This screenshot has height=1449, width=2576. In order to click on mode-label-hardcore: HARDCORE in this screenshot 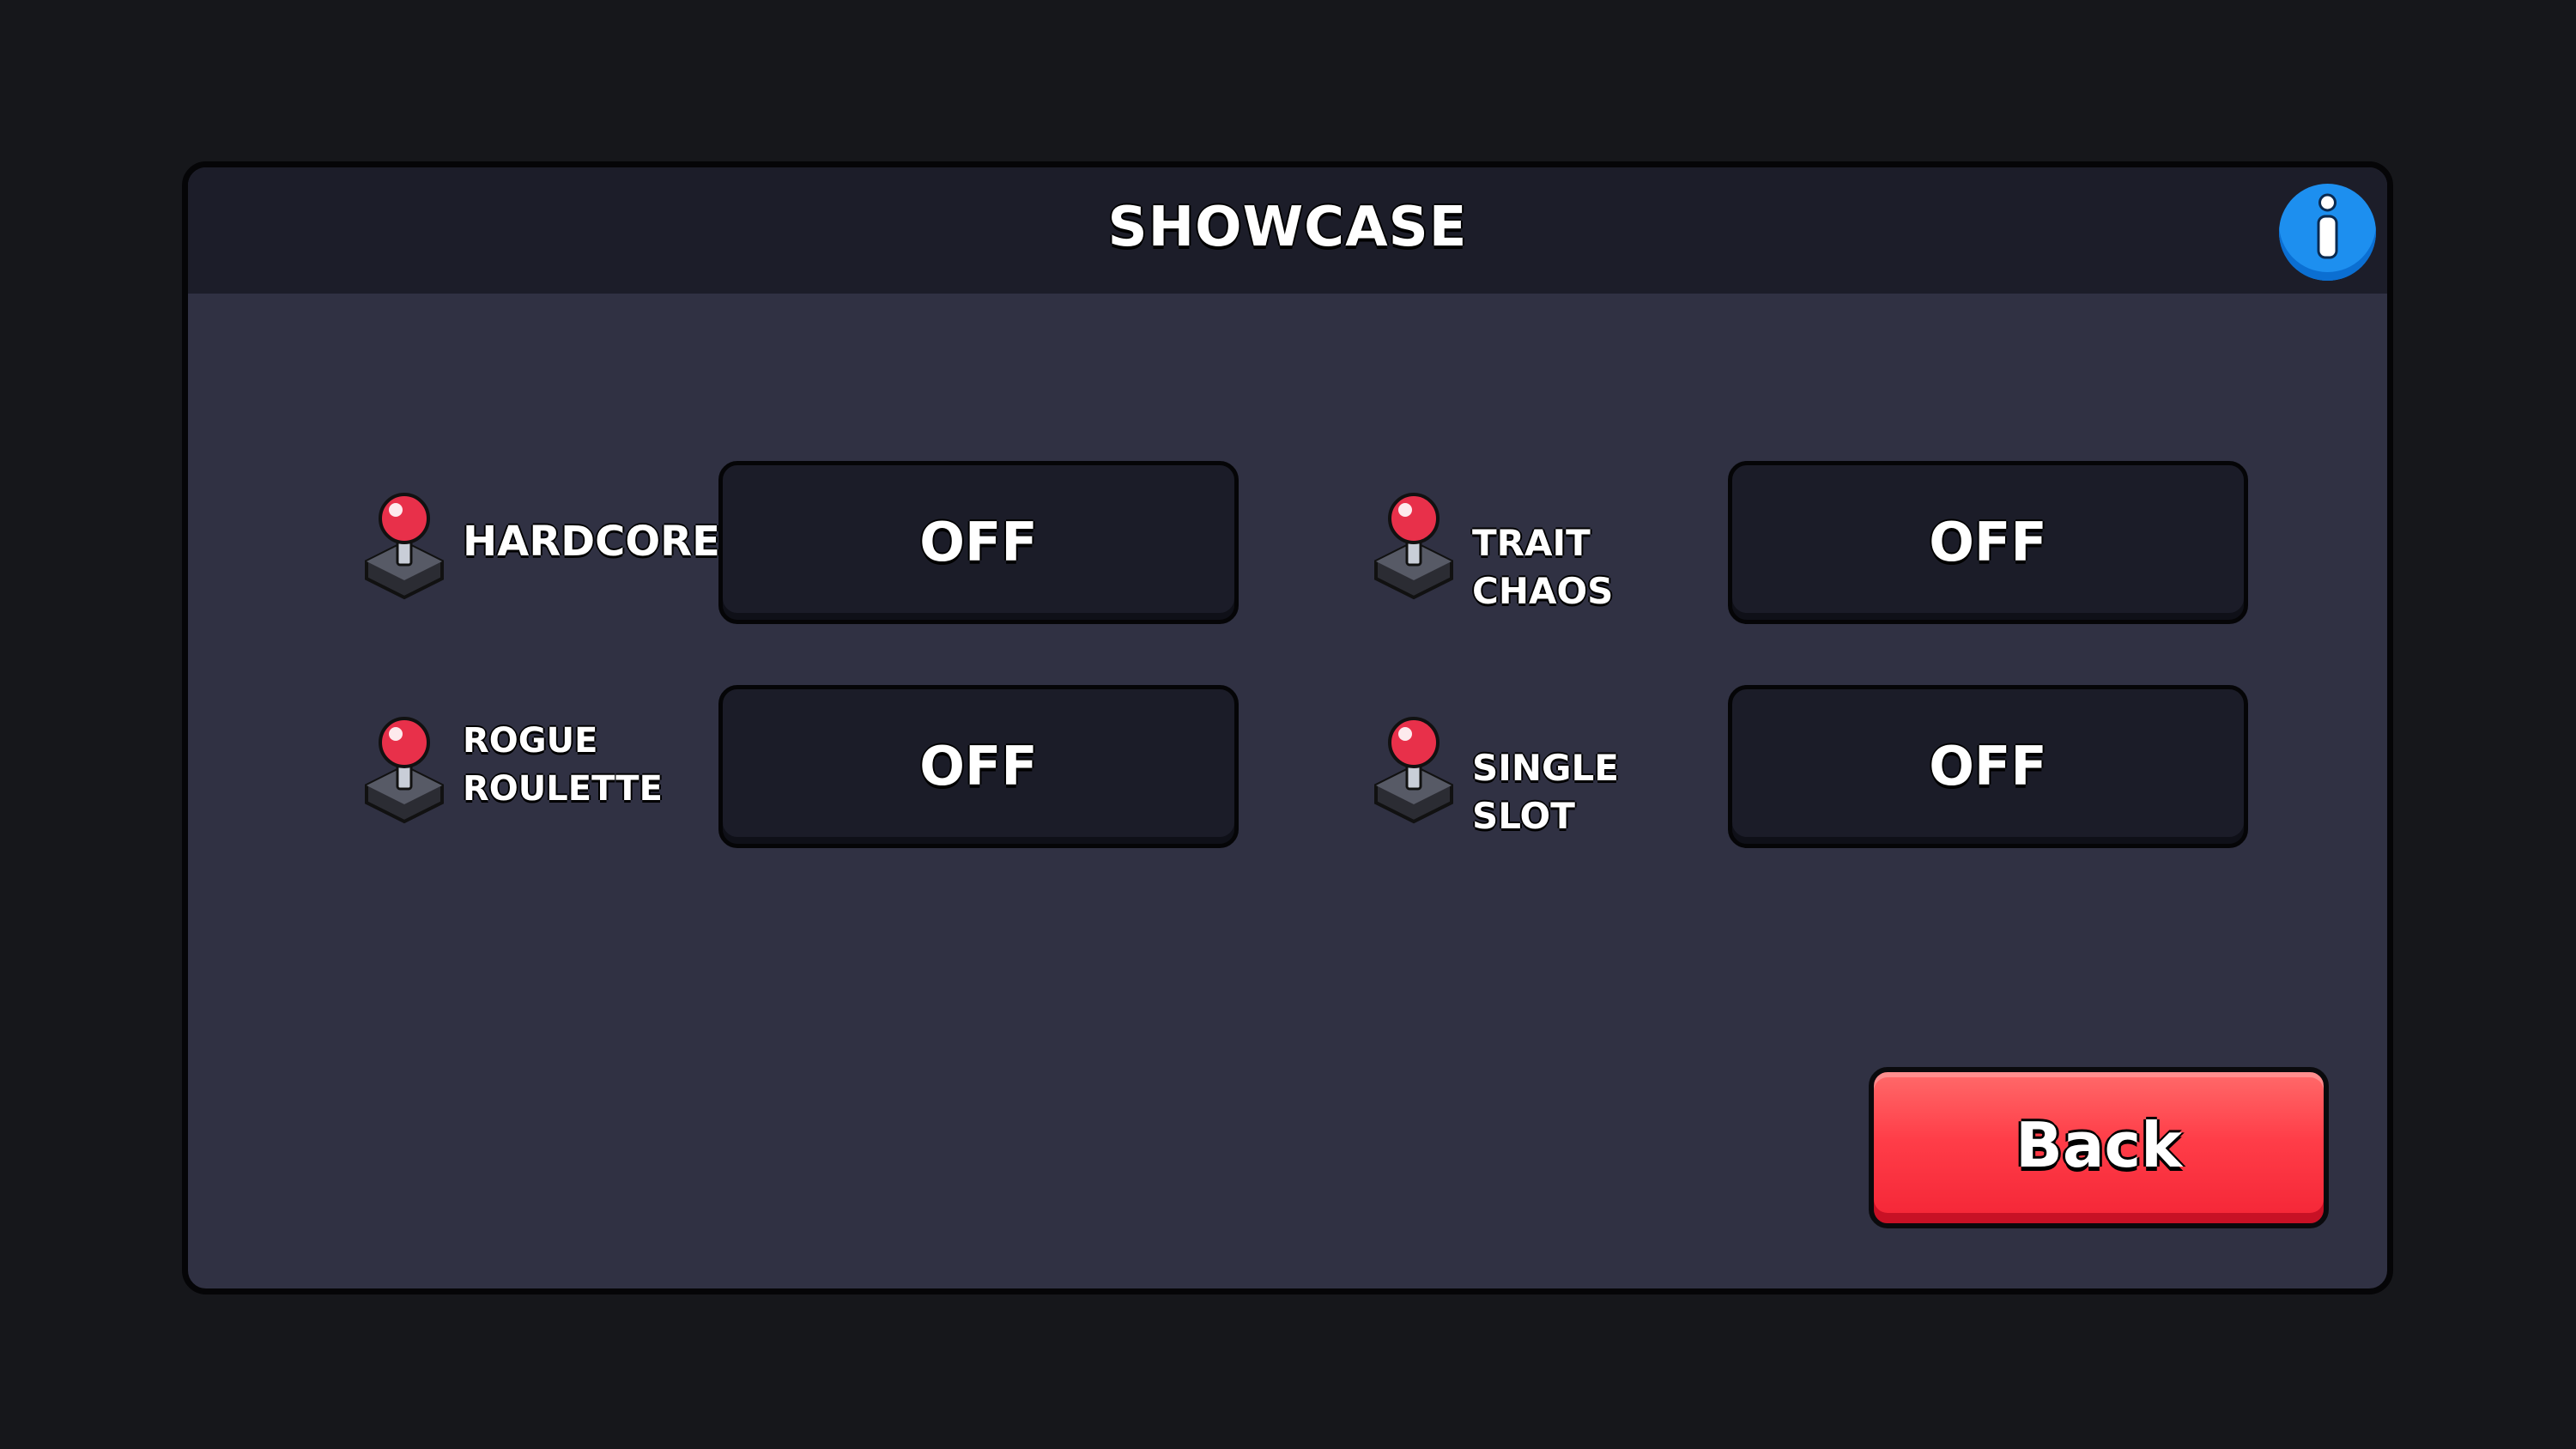, I will do `click(591, 542)`.